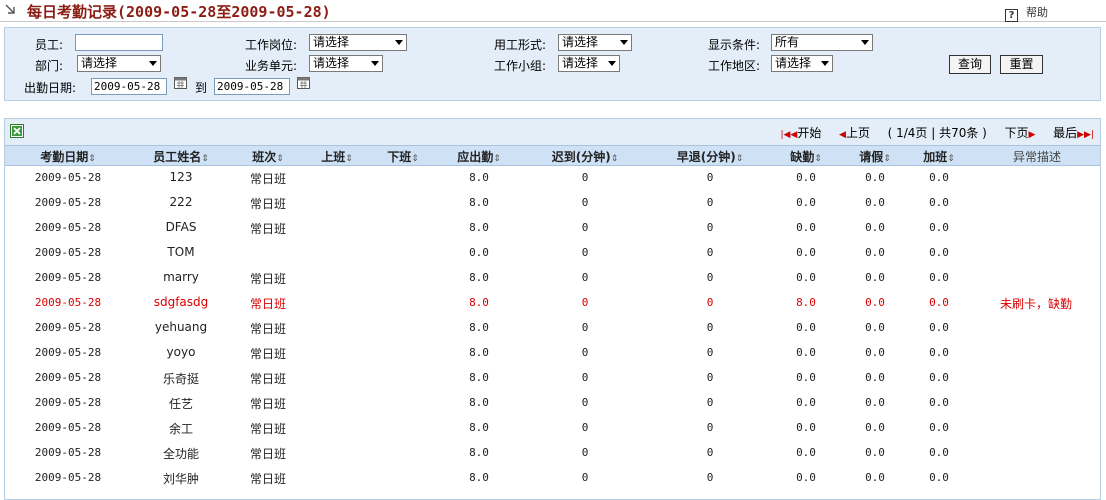 The image size is (1106, 500). What do you see at coordinates (580, 63) in the screenshot?
I see `group-select-value: 请选择` at bounding box center [580, 63].